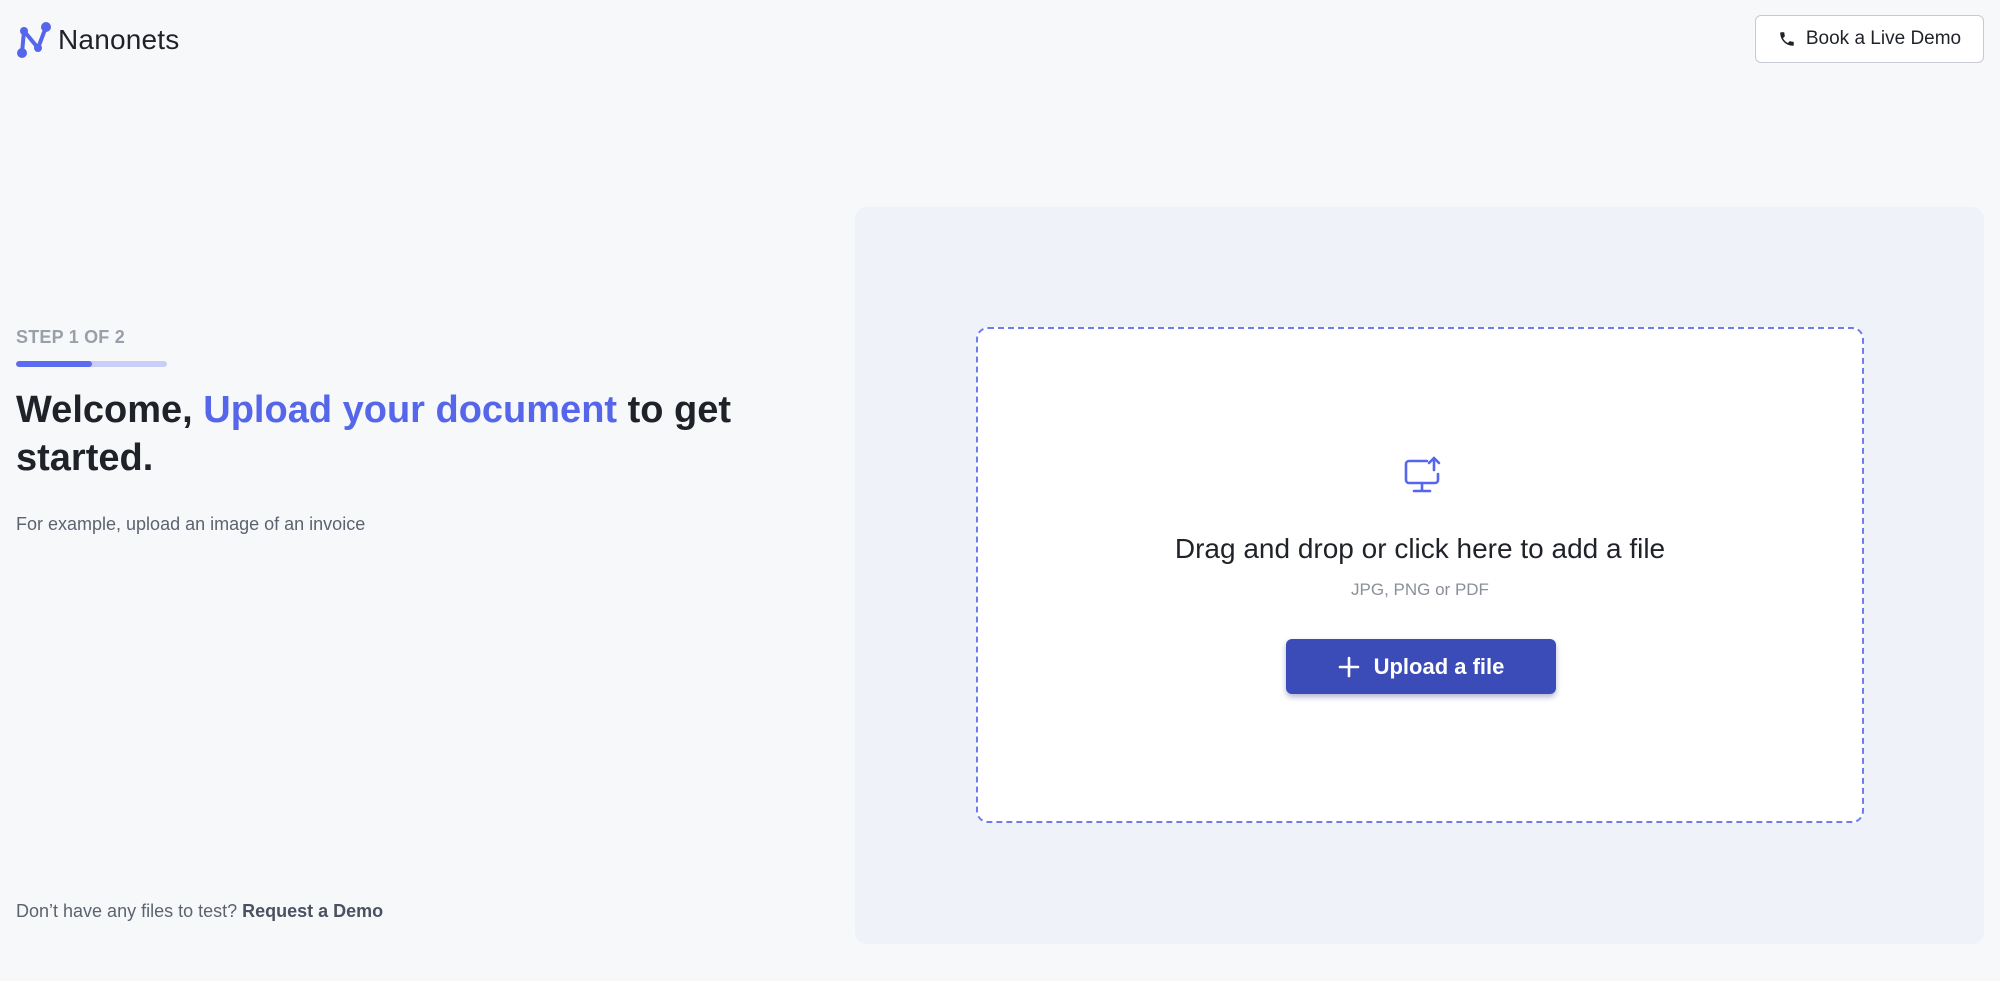 This screenshot has height=981, width=2000. I want to click on plus-icon, so click(1348, 666).